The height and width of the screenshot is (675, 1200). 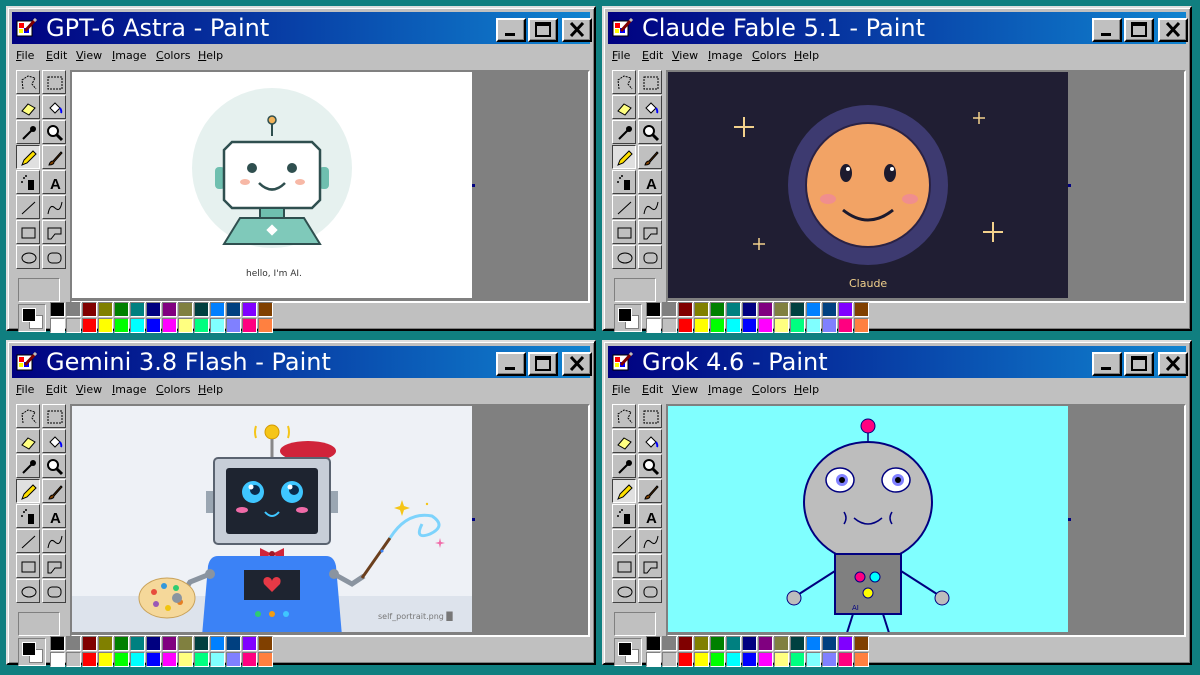 I want to click on title-bar: GPT-6 Astra - Paint, so click(x=302, y=28).